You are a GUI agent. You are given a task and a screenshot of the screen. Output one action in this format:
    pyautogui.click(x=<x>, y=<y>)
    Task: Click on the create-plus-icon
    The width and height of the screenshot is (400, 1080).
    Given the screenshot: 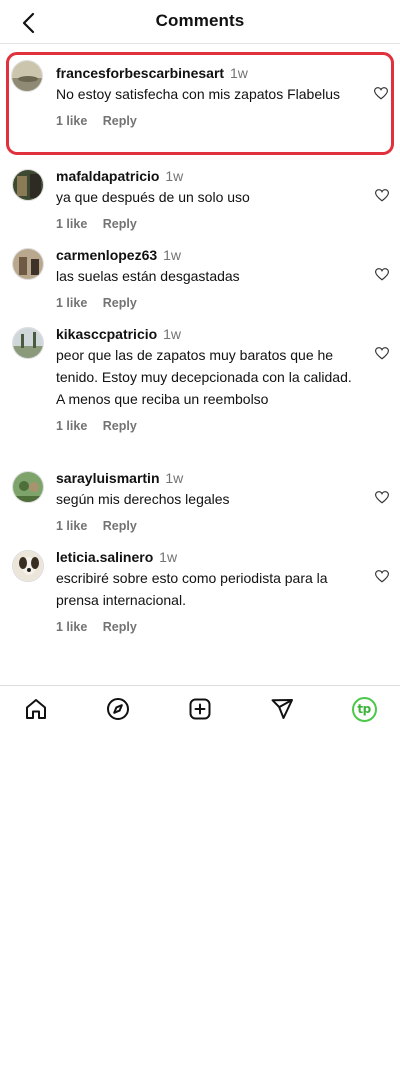 What is the action you would take?
    pyautogui.click(x=200, y=709)
    